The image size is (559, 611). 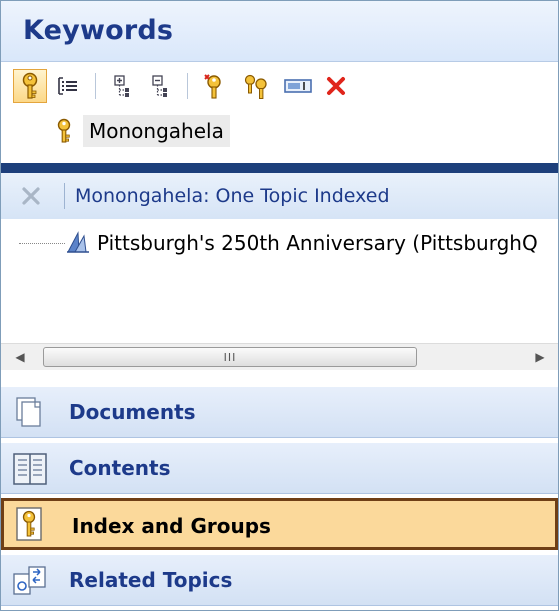 What do you see at coordinates (42, 243) in the screenshot?
I see `tree-connector` at bounding box center [42, 243].